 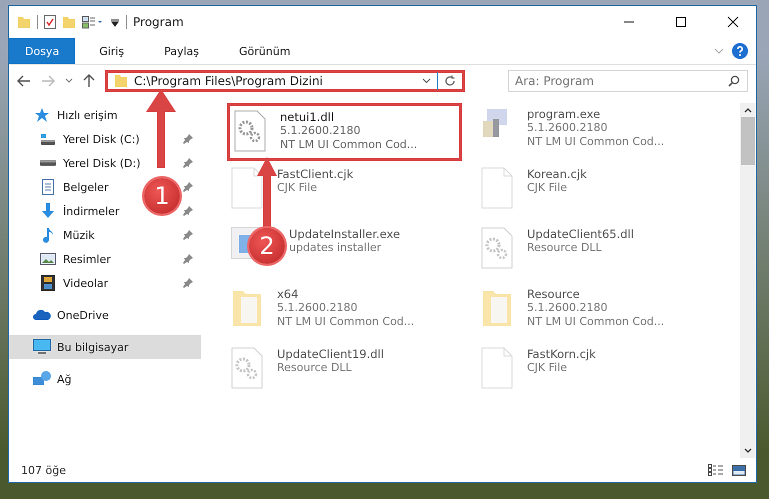 I want to click on ribbon-tab: Paylaş, so click(x=181, y=51).